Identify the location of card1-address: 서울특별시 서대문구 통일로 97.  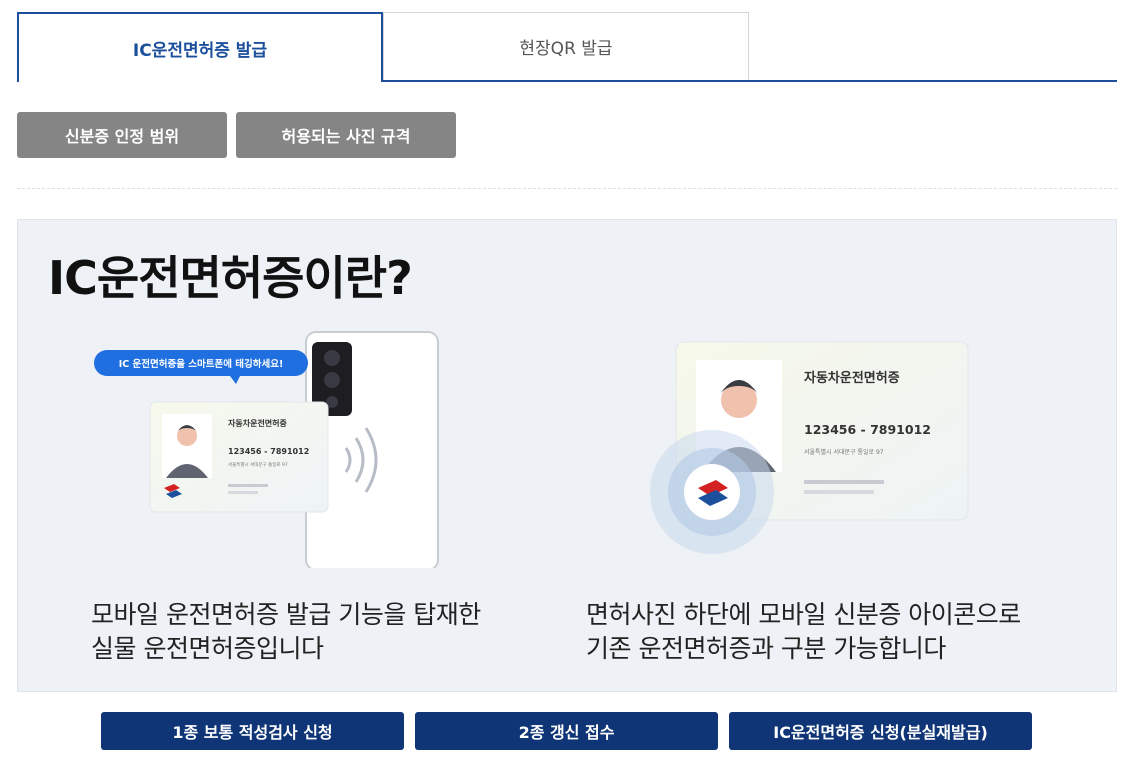
(258, 464).